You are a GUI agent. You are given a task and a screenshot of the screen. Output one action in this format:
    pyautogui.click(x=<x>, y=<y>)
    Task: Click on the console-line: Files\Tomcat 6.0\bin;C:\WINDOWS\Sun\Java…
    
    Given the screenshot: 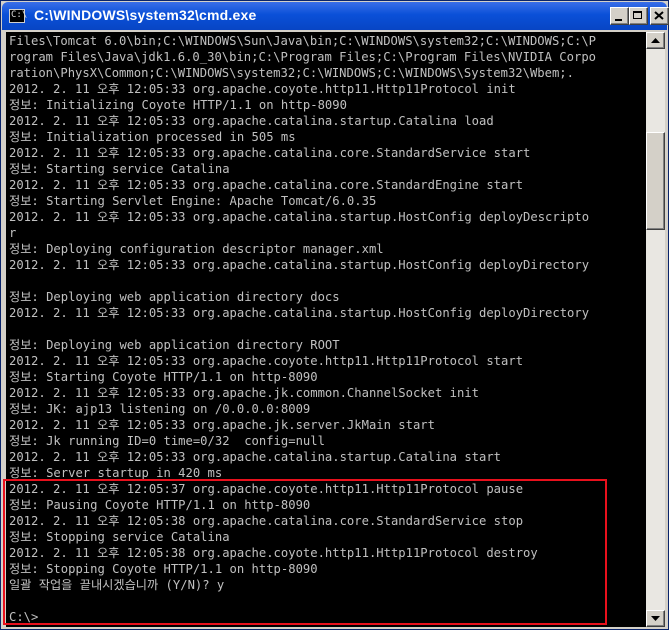 What is the action you would take?
    pyautogui.click(x=302, y=41)
    